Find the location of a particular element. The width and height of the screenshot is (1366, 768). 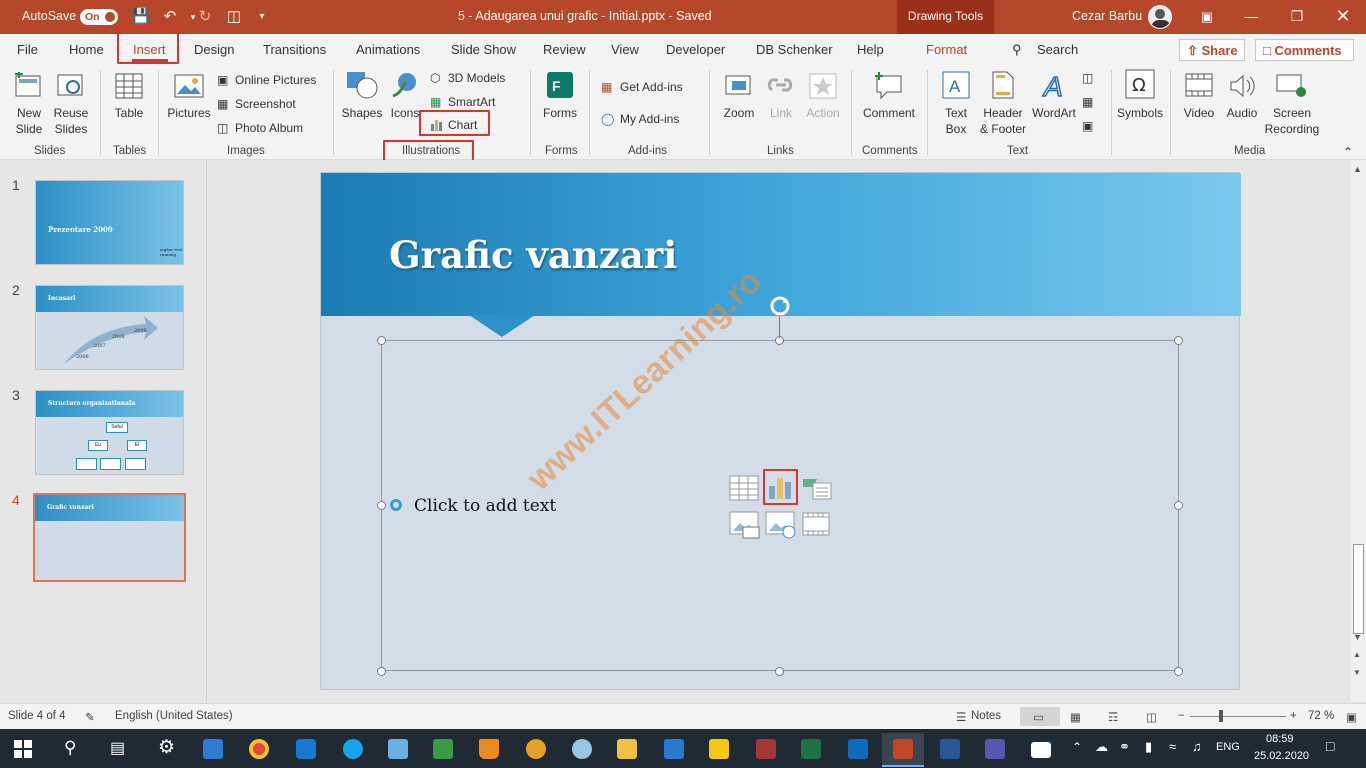

online-pictures-button: Online Pictures is located at coordinates (275, 80).